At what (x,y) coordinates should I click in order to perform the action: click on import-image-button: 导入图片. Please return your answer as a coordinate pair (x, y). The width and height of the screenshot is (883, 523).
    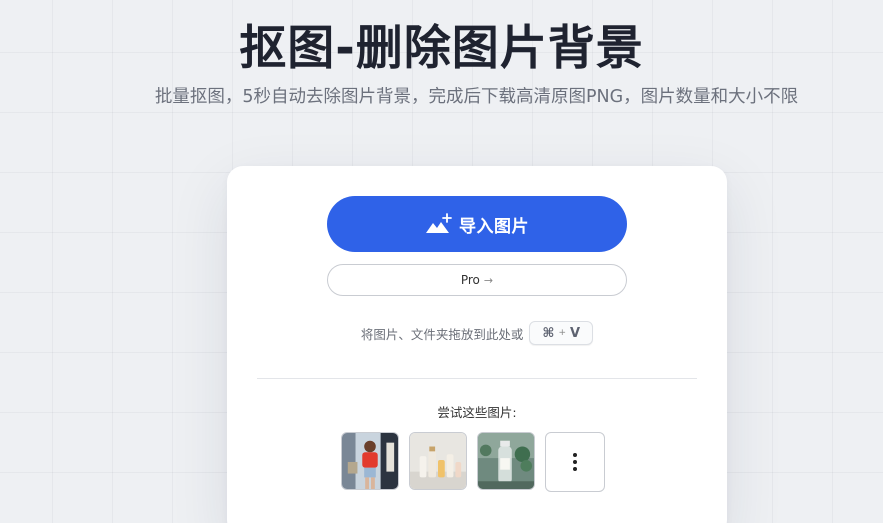
    Looking at the image, I should click on (477, 224).